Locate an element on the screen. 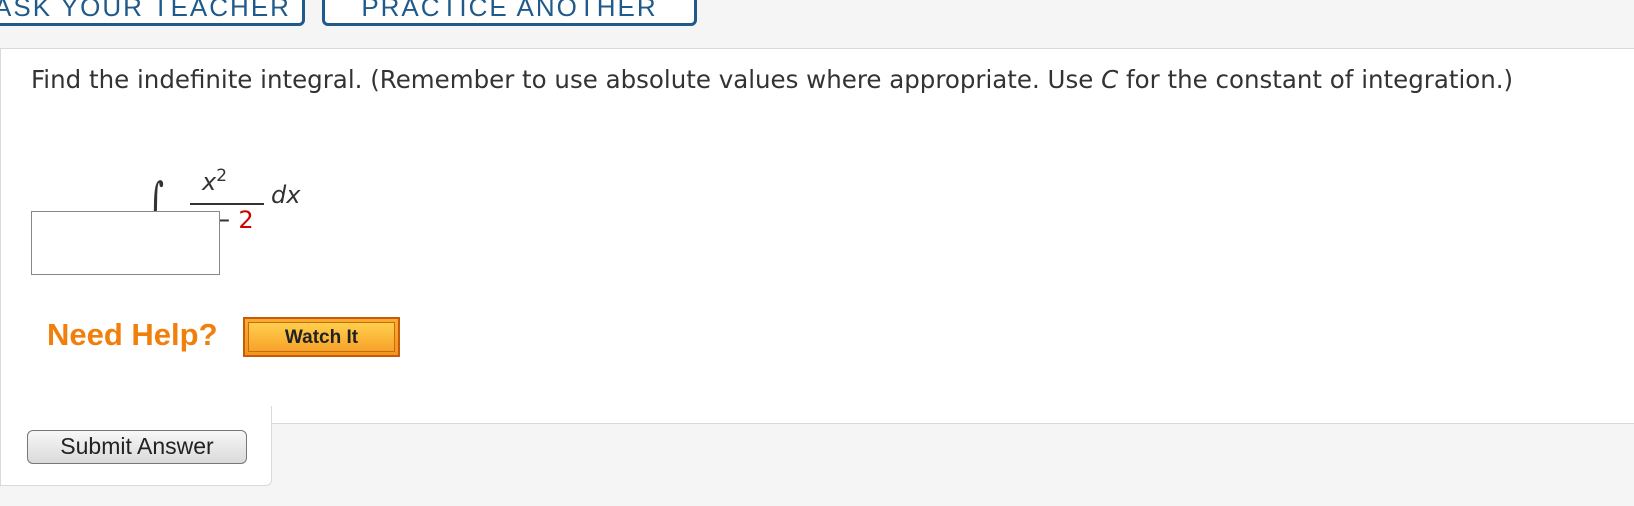  submit-answer-button: Submit Answer is located at coordinates (137, 447).